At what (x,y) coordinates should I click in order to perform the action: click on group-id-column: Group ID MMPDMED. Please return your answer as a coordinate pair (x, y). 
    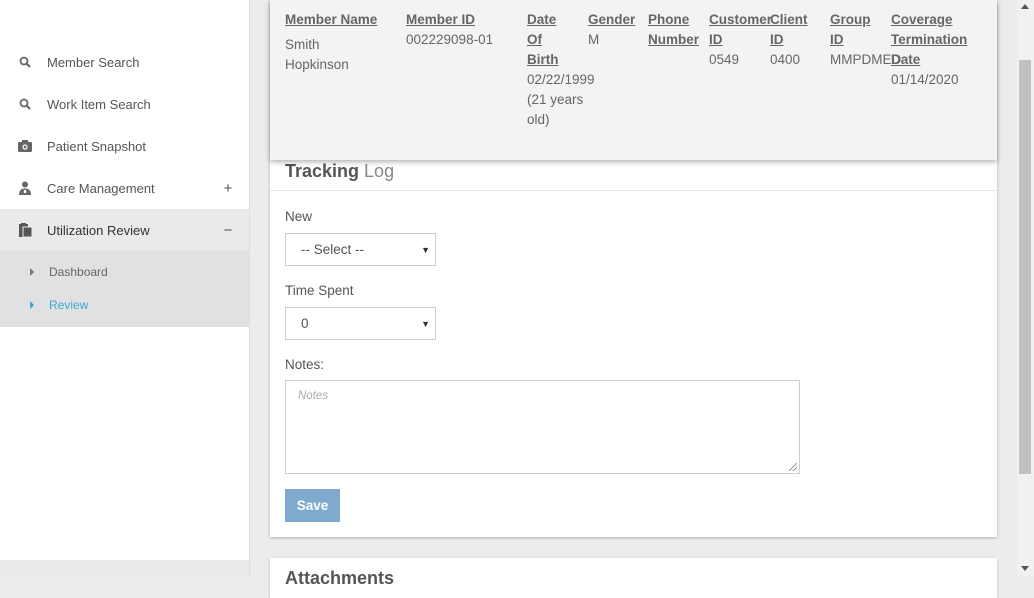
    Looking at the image, I should click on (866, 40).